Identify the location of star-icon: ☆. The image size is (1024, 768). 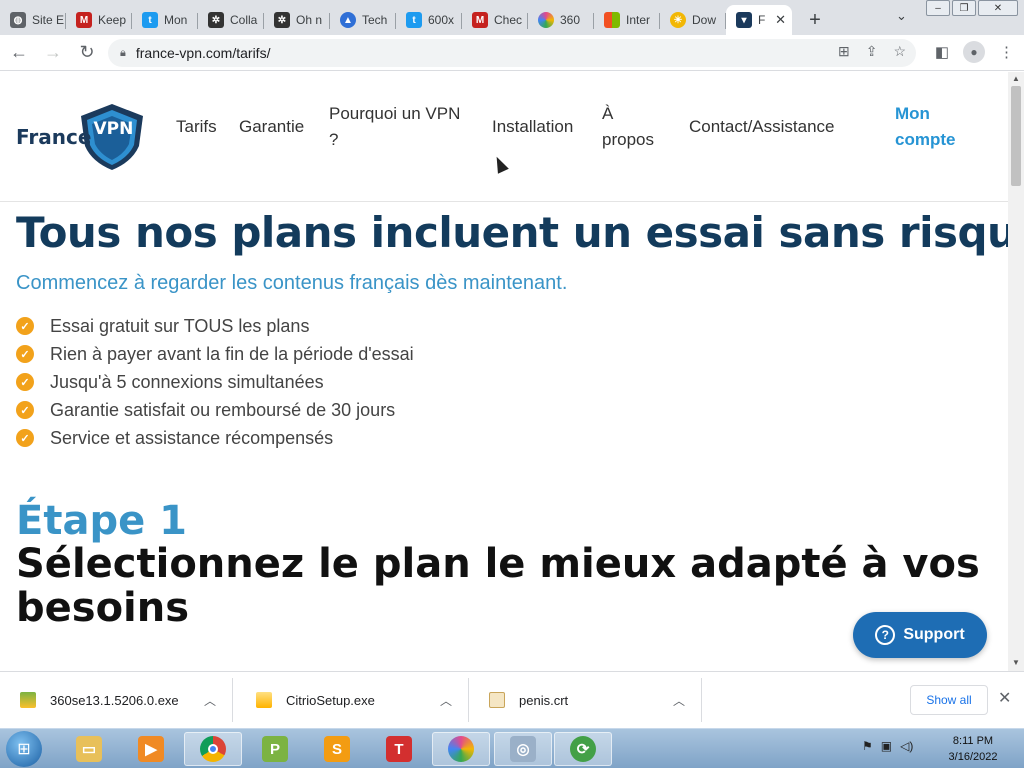
(899, 51).